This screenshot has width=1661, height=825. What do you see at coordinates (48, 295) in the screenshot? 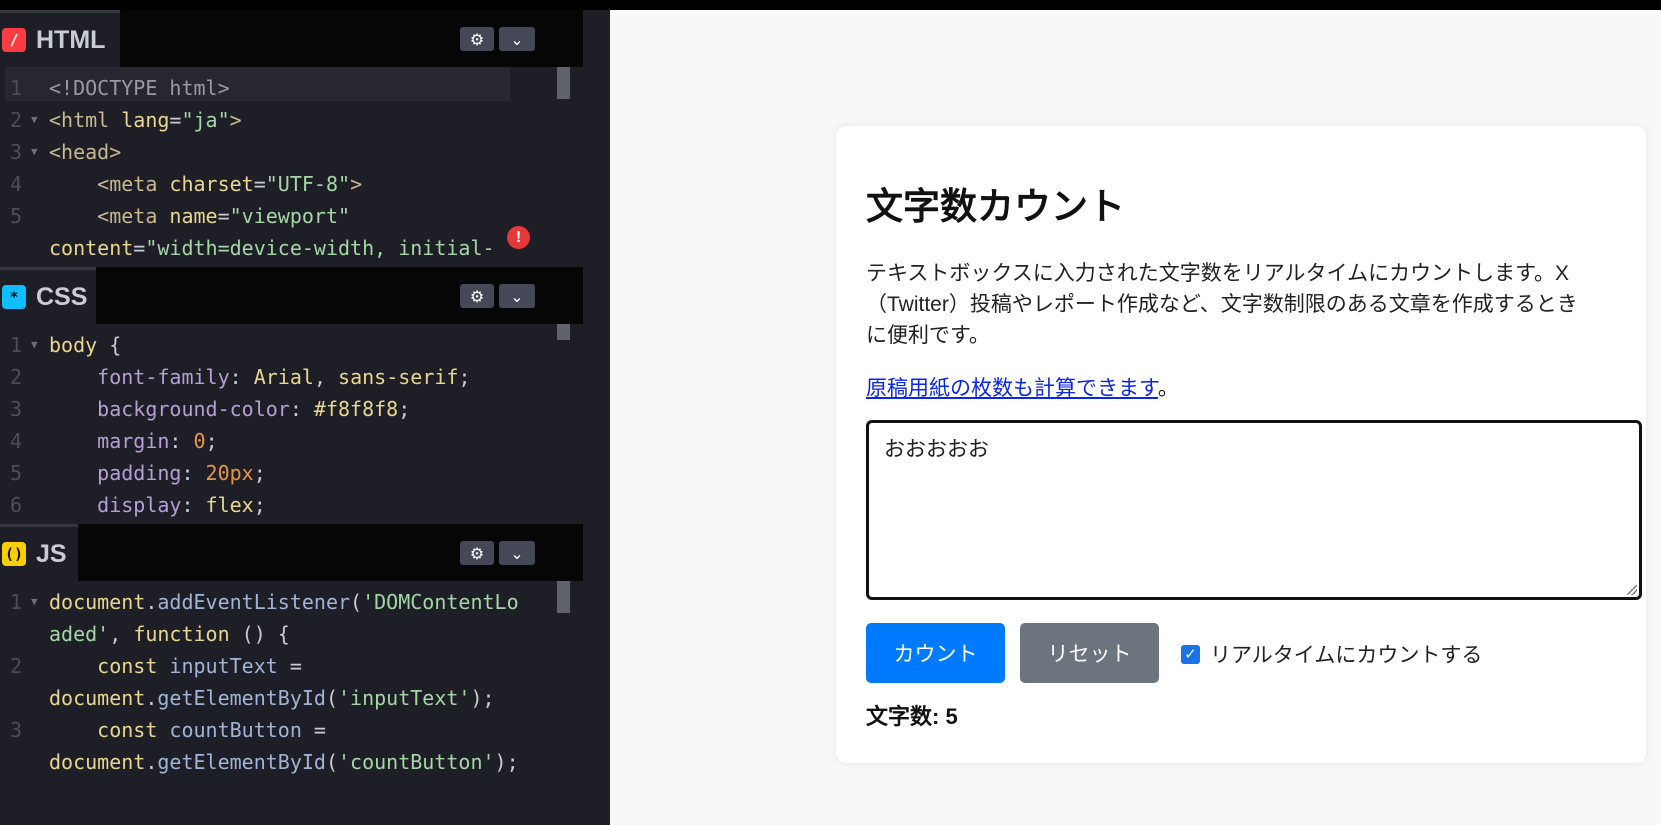
I see `css-tab: * CSS` at bounding box center [48, 295].